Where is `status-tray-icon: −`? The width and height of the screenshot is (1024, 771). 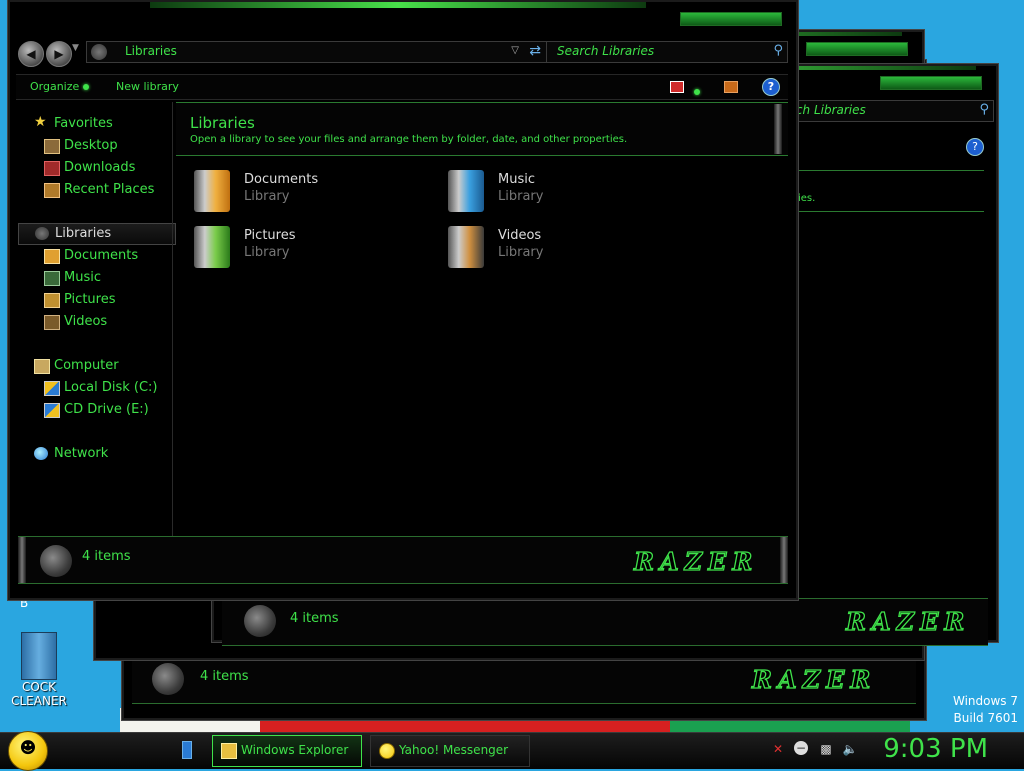
status-tray-icon: − is located at coordinates (801, 748).